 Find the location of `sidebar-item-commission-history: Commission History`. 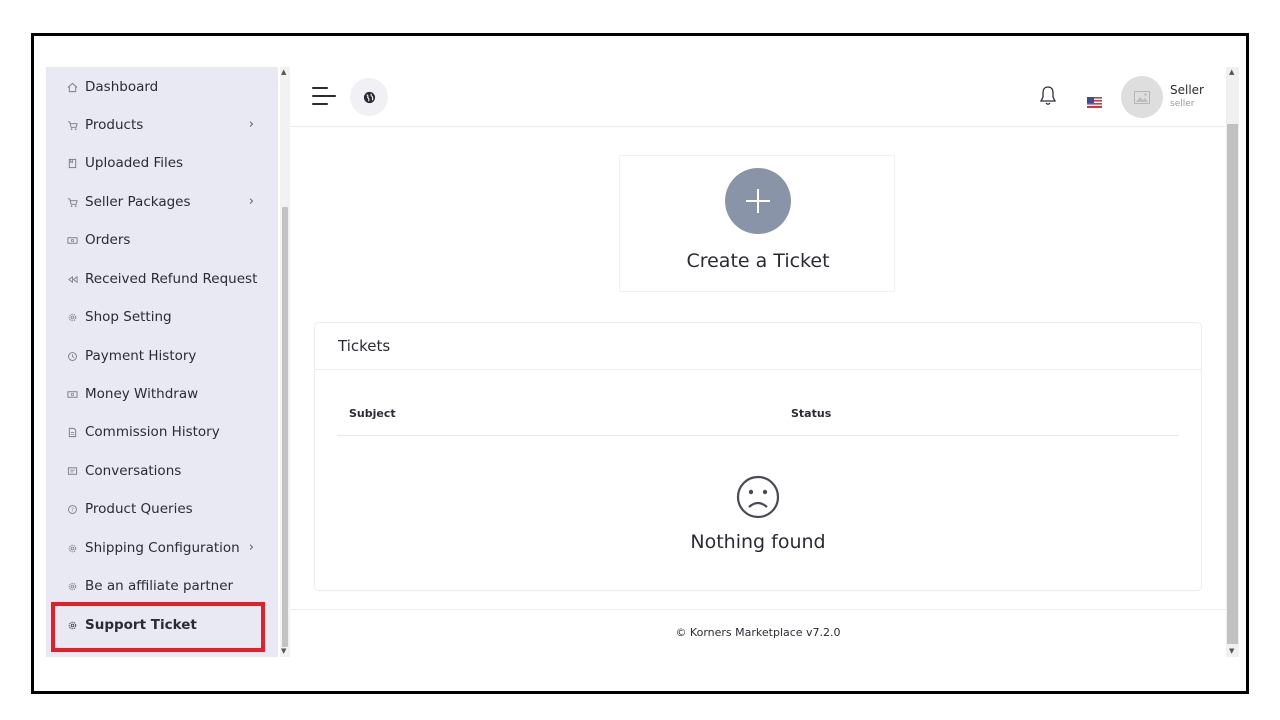

sidebar-item-commission-history: Commission History is located at coordinates (162, 432).